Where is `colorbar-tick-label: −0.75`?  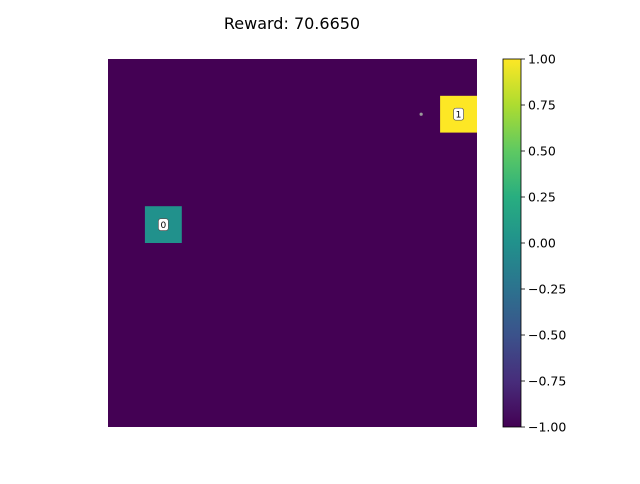 colorbar-tick-label: −0.75 is located at coordinates (547, 381).